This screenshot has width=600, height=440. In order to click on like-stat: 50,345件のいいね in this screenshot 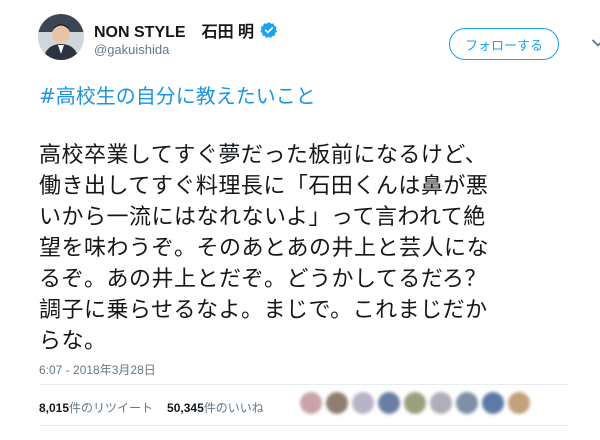, I will do `click(215, 407)`.